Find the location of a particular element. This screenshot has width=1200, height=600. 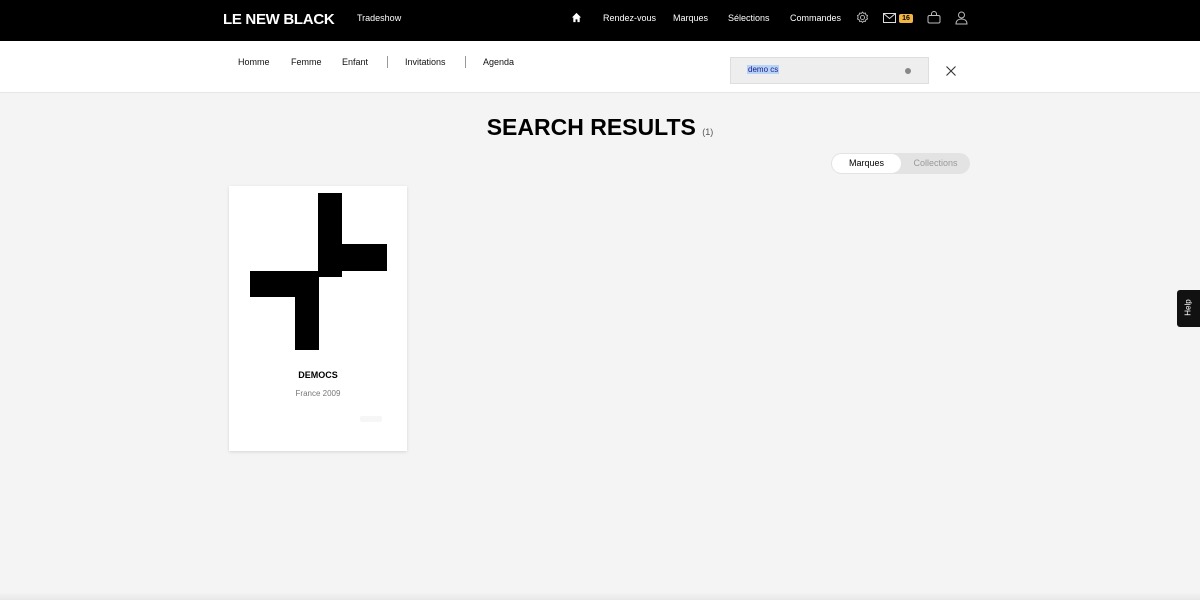

card-faint-mark is located at coordinates (371, 419).